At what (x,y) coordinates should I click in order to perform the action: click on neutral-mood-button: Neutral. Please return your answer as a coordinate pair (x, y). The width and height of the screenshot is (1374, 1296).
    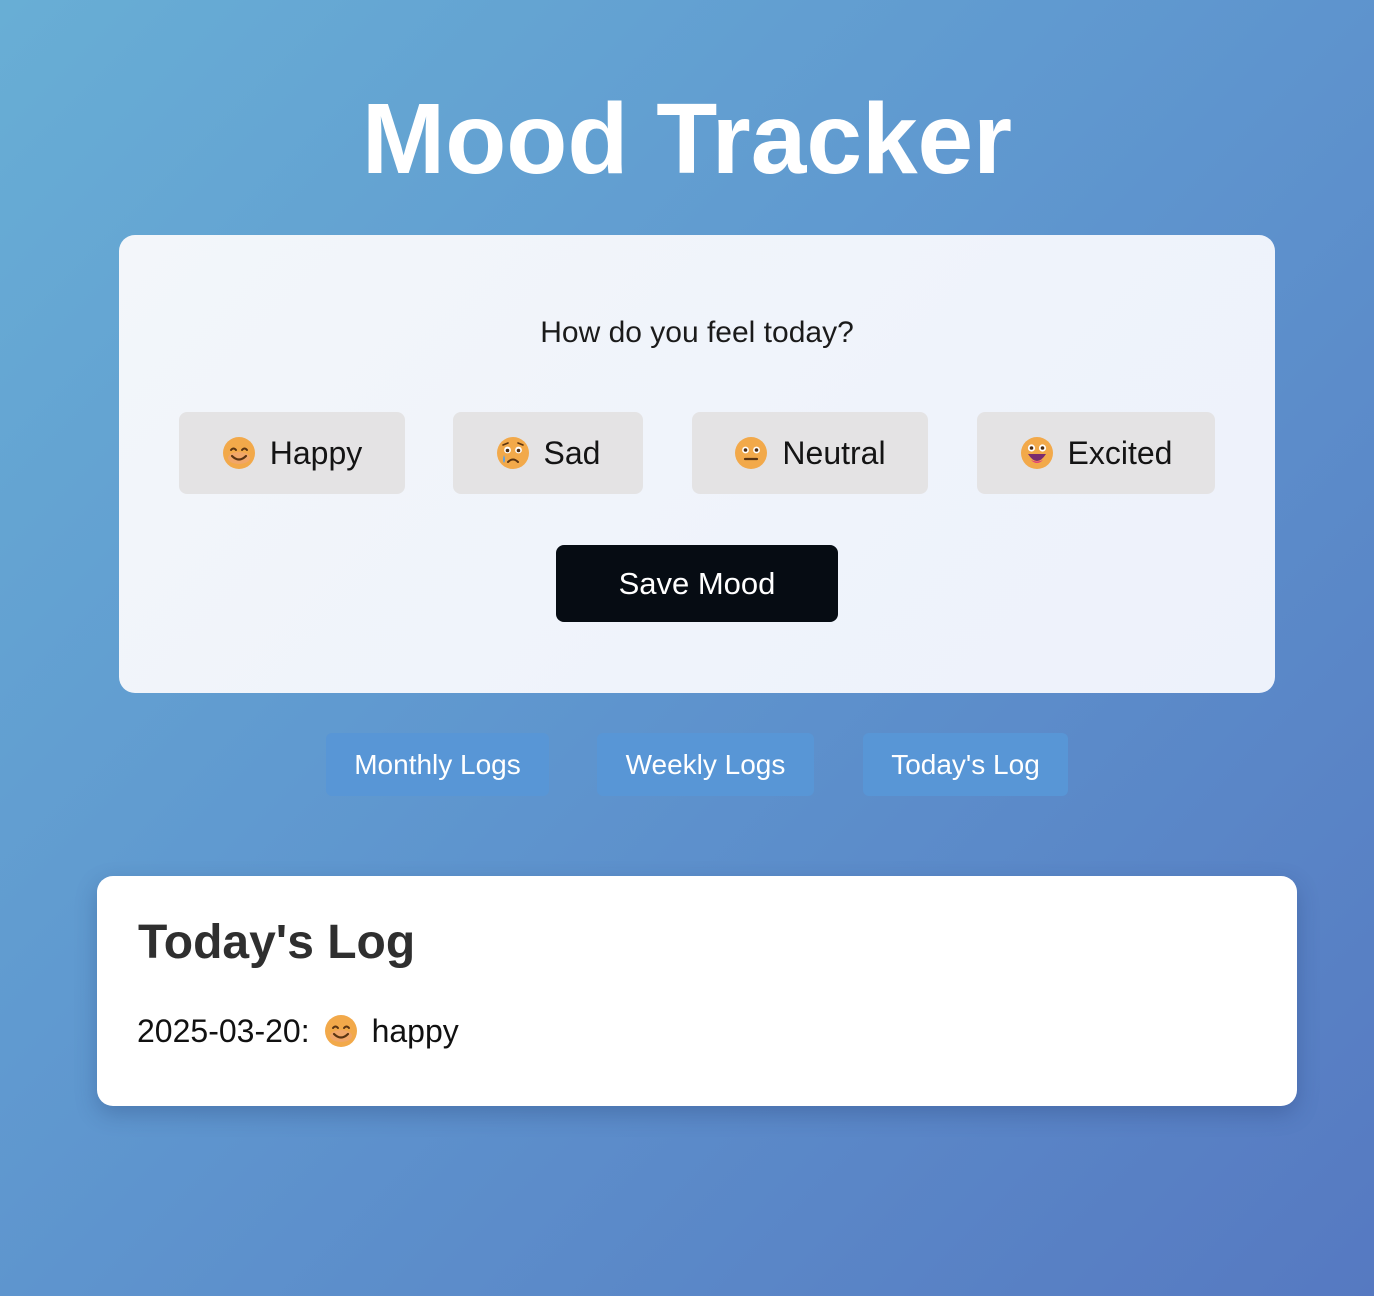
    Looking at the image, I should click on (810, 453).